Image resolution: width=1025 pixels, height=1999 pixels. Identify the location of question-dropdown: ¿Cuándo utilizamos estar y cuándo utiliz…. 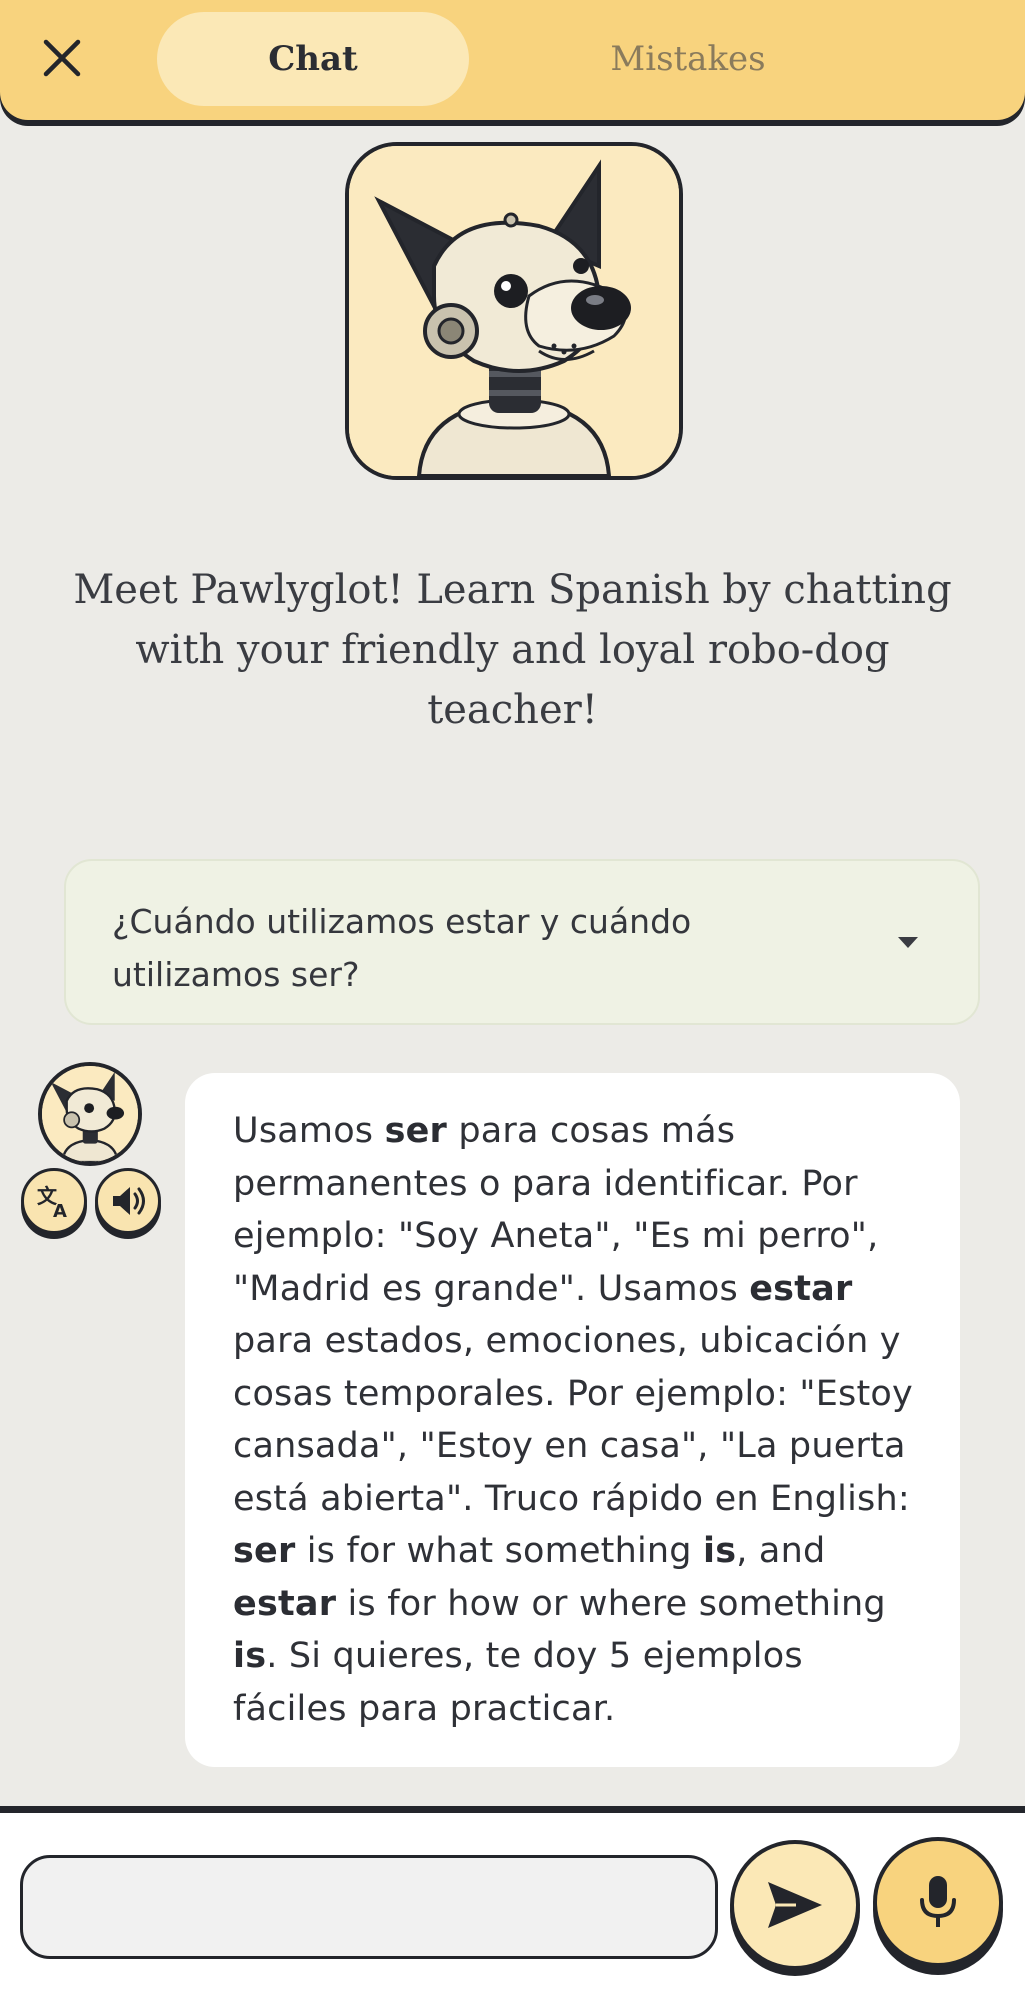
(522, 942).